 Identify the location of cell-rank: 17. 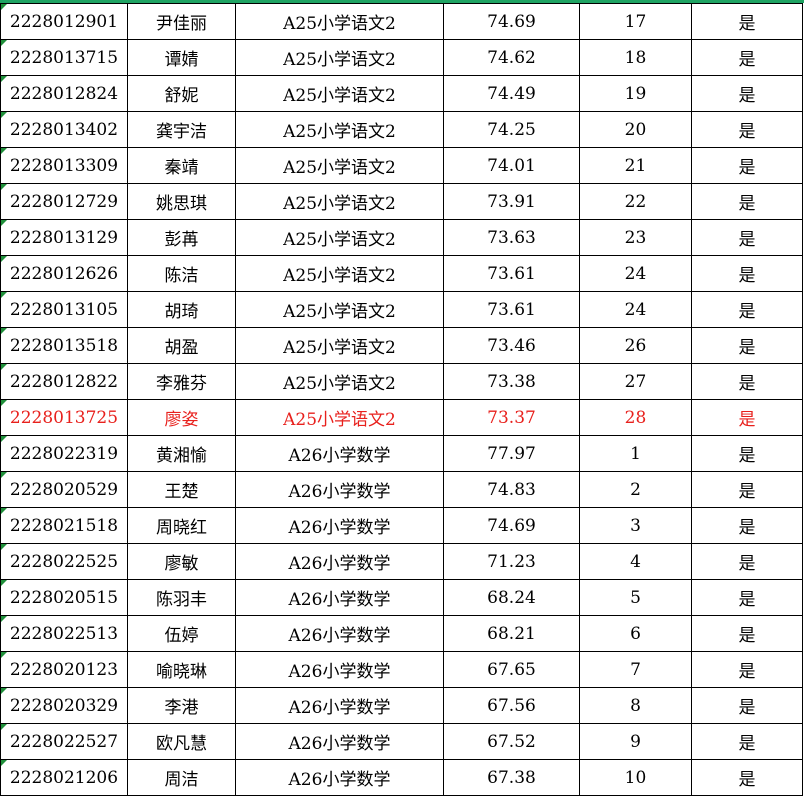
(635, 21).